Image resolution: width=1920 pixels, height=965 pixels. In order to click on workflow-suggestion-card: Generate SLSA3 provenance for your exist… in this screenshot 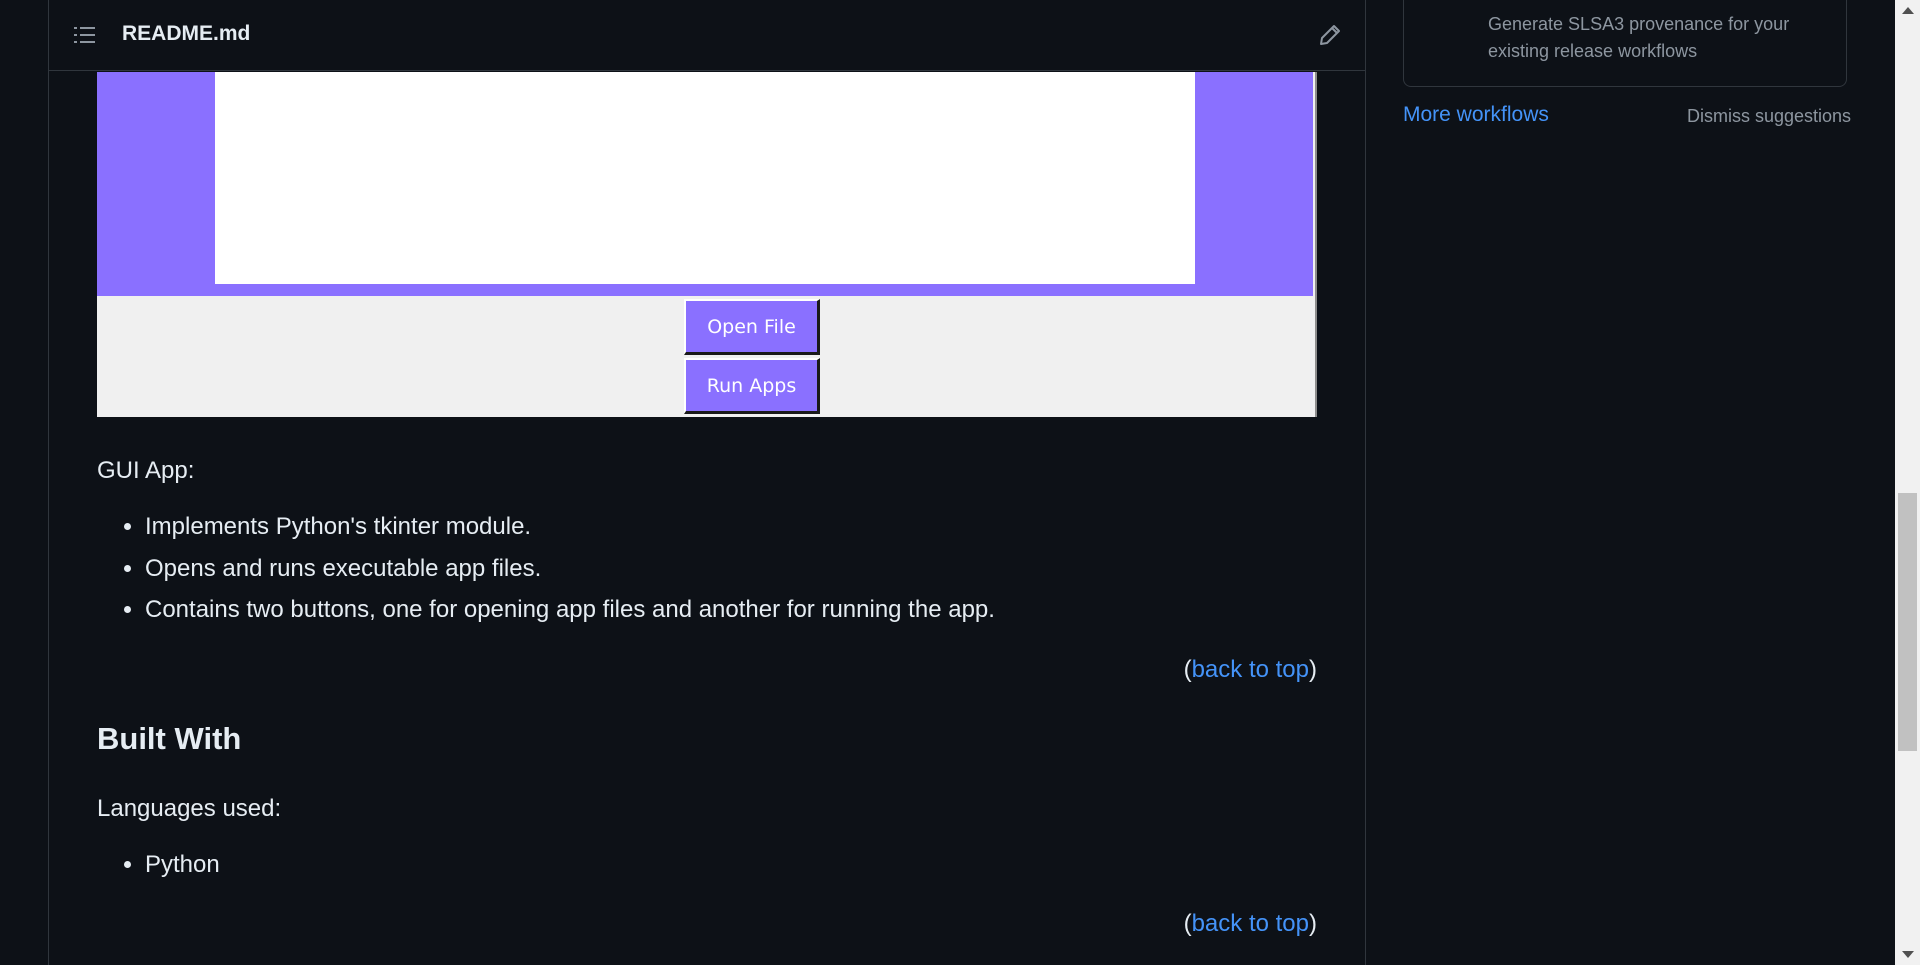, I will do `click(1625, 43)`.